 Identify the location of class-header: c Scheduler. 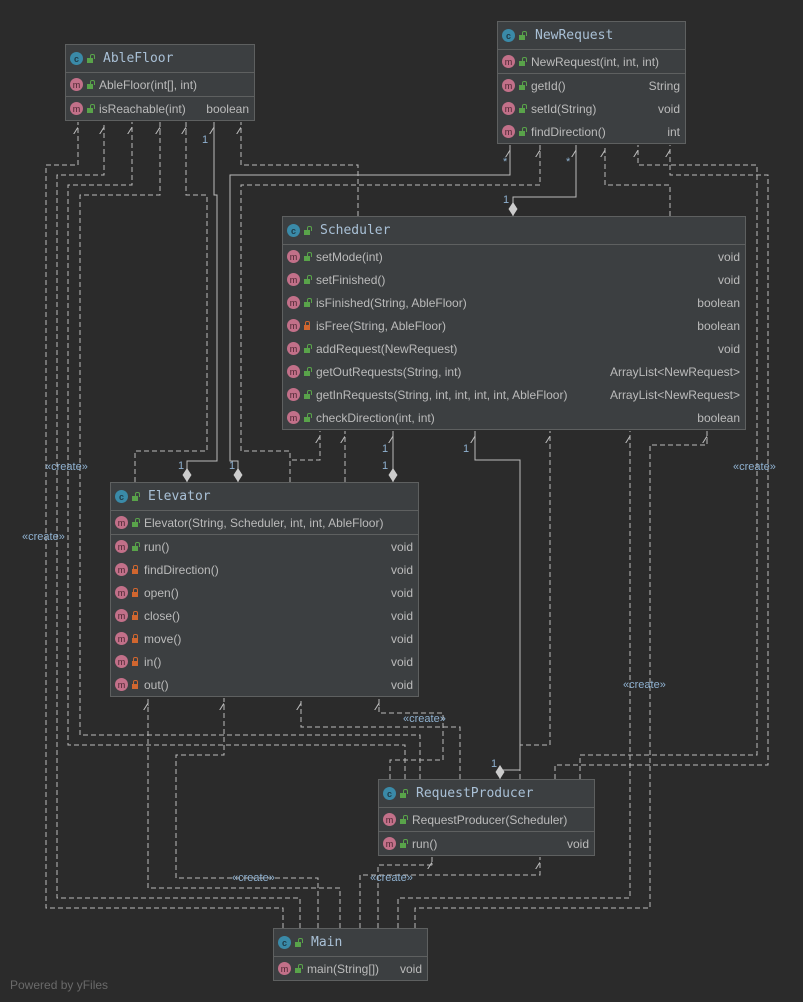
(514, 231).